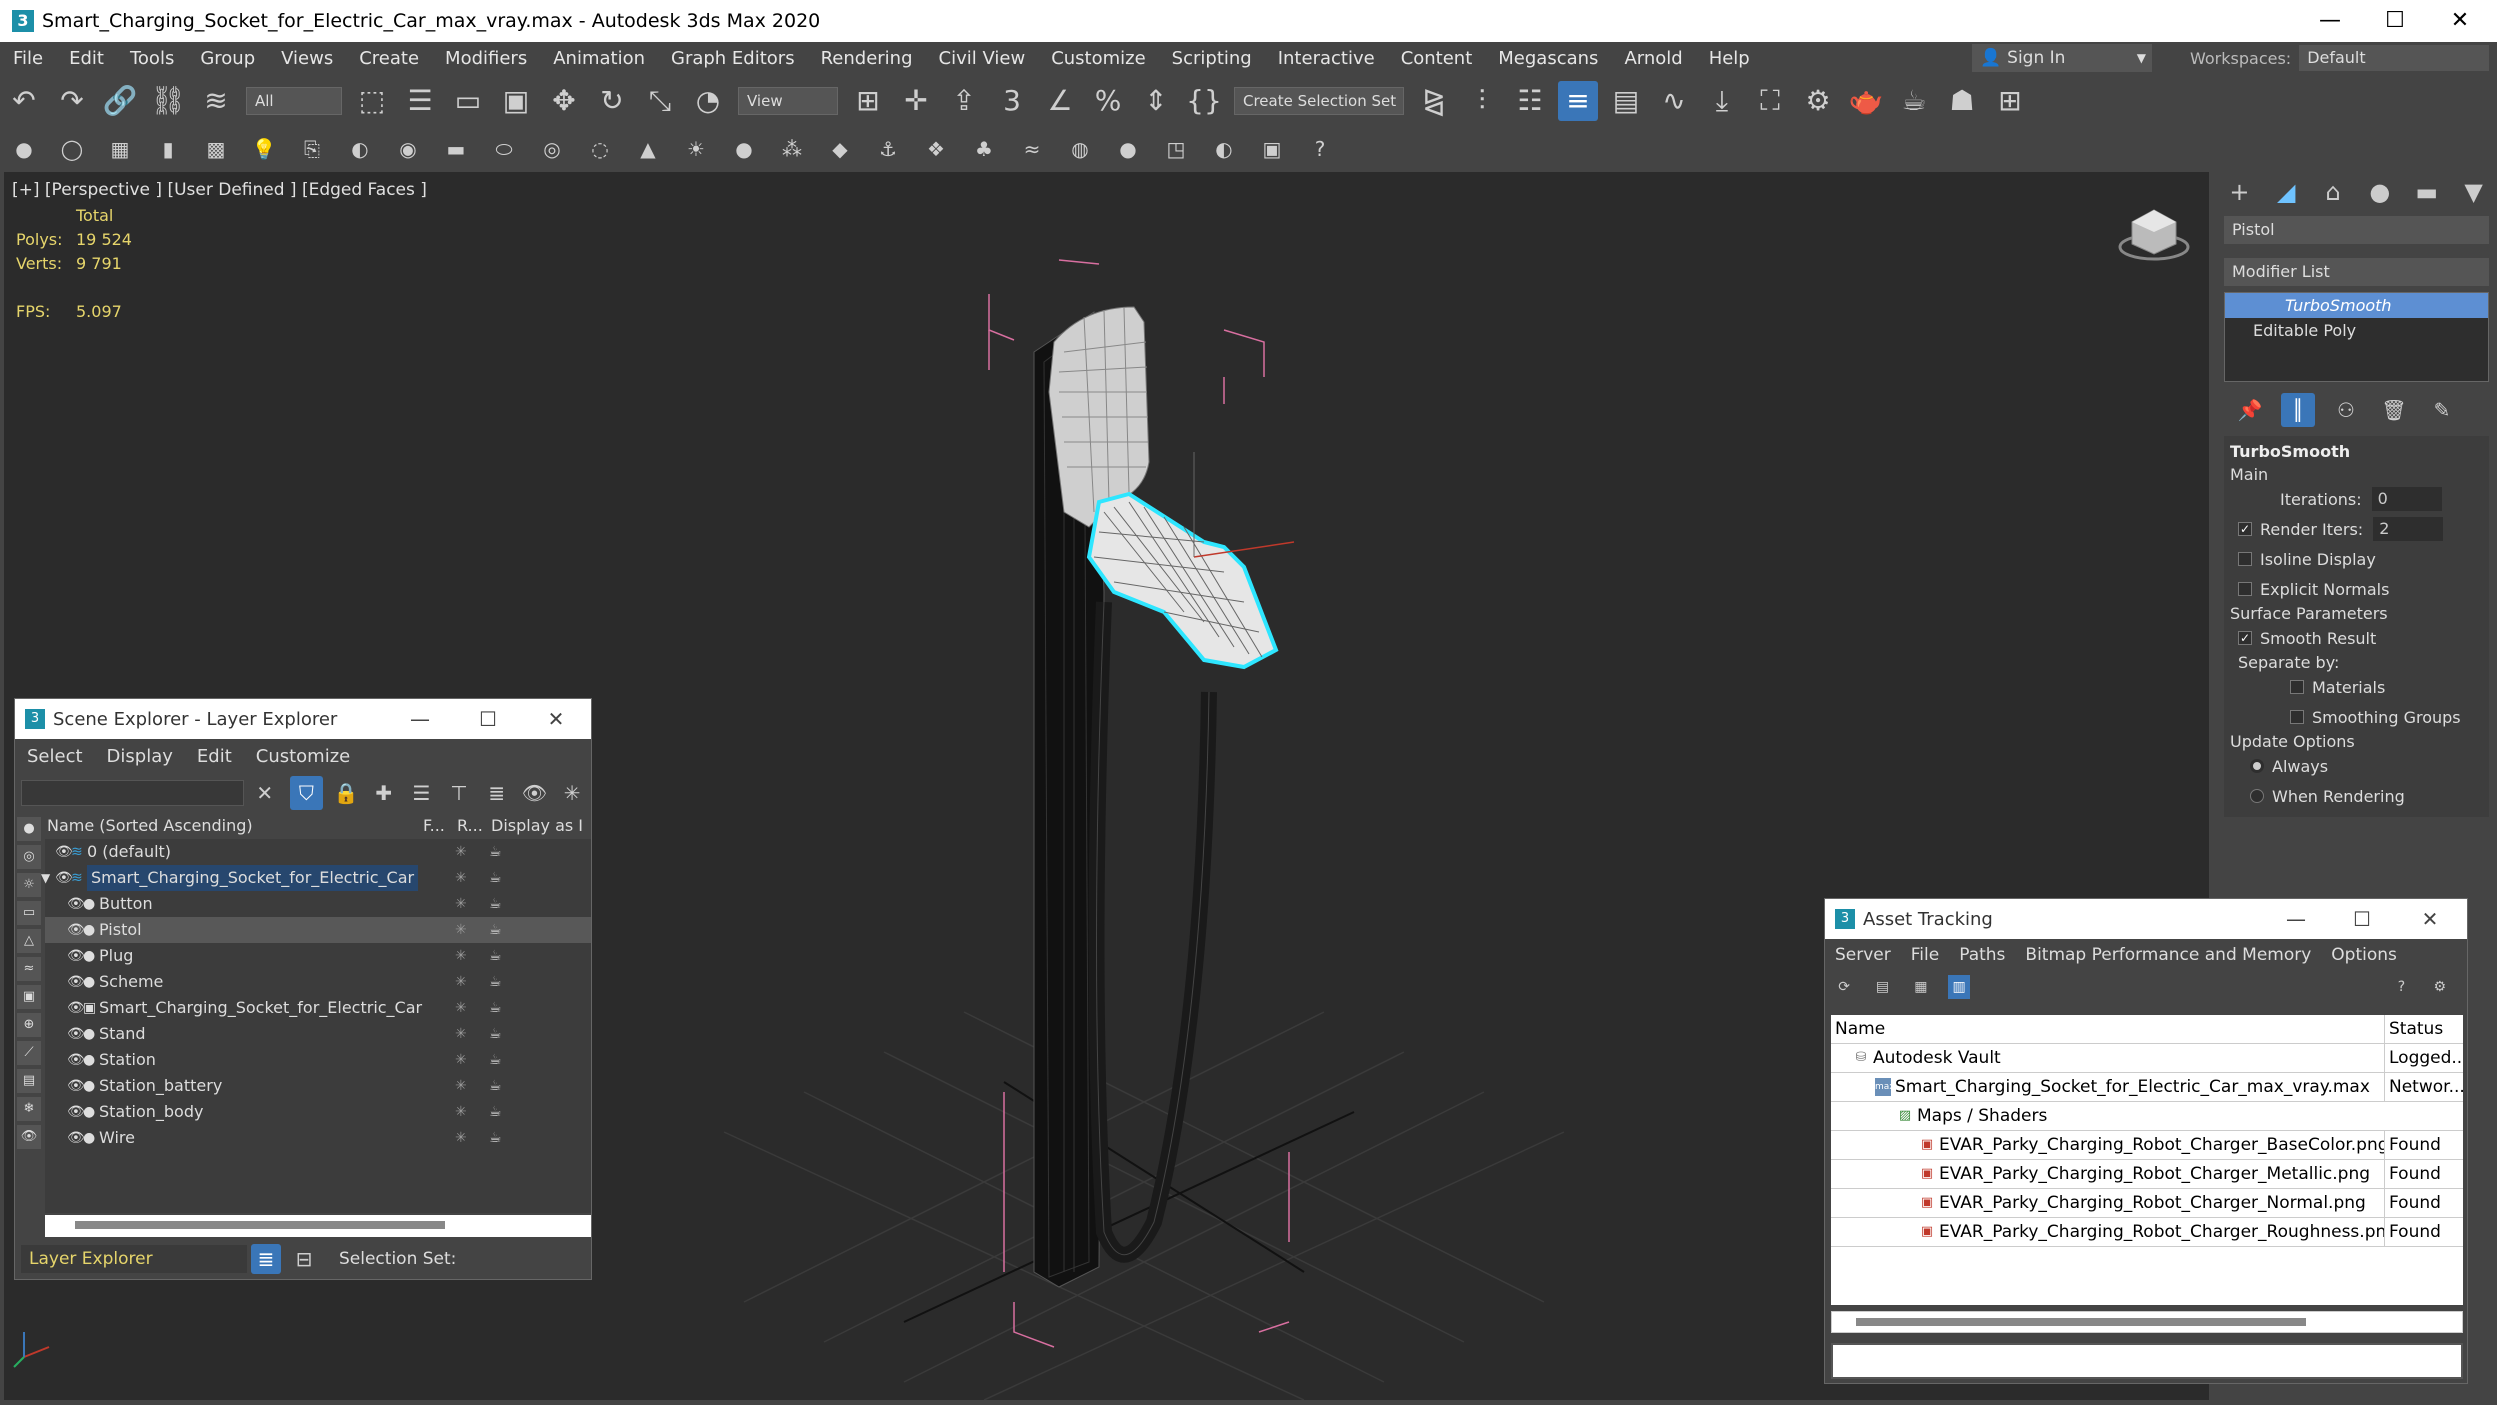  Describe the element at coordinates (488, 719) in the screenshot. I see `se-maximize-button: ☐` at that location.